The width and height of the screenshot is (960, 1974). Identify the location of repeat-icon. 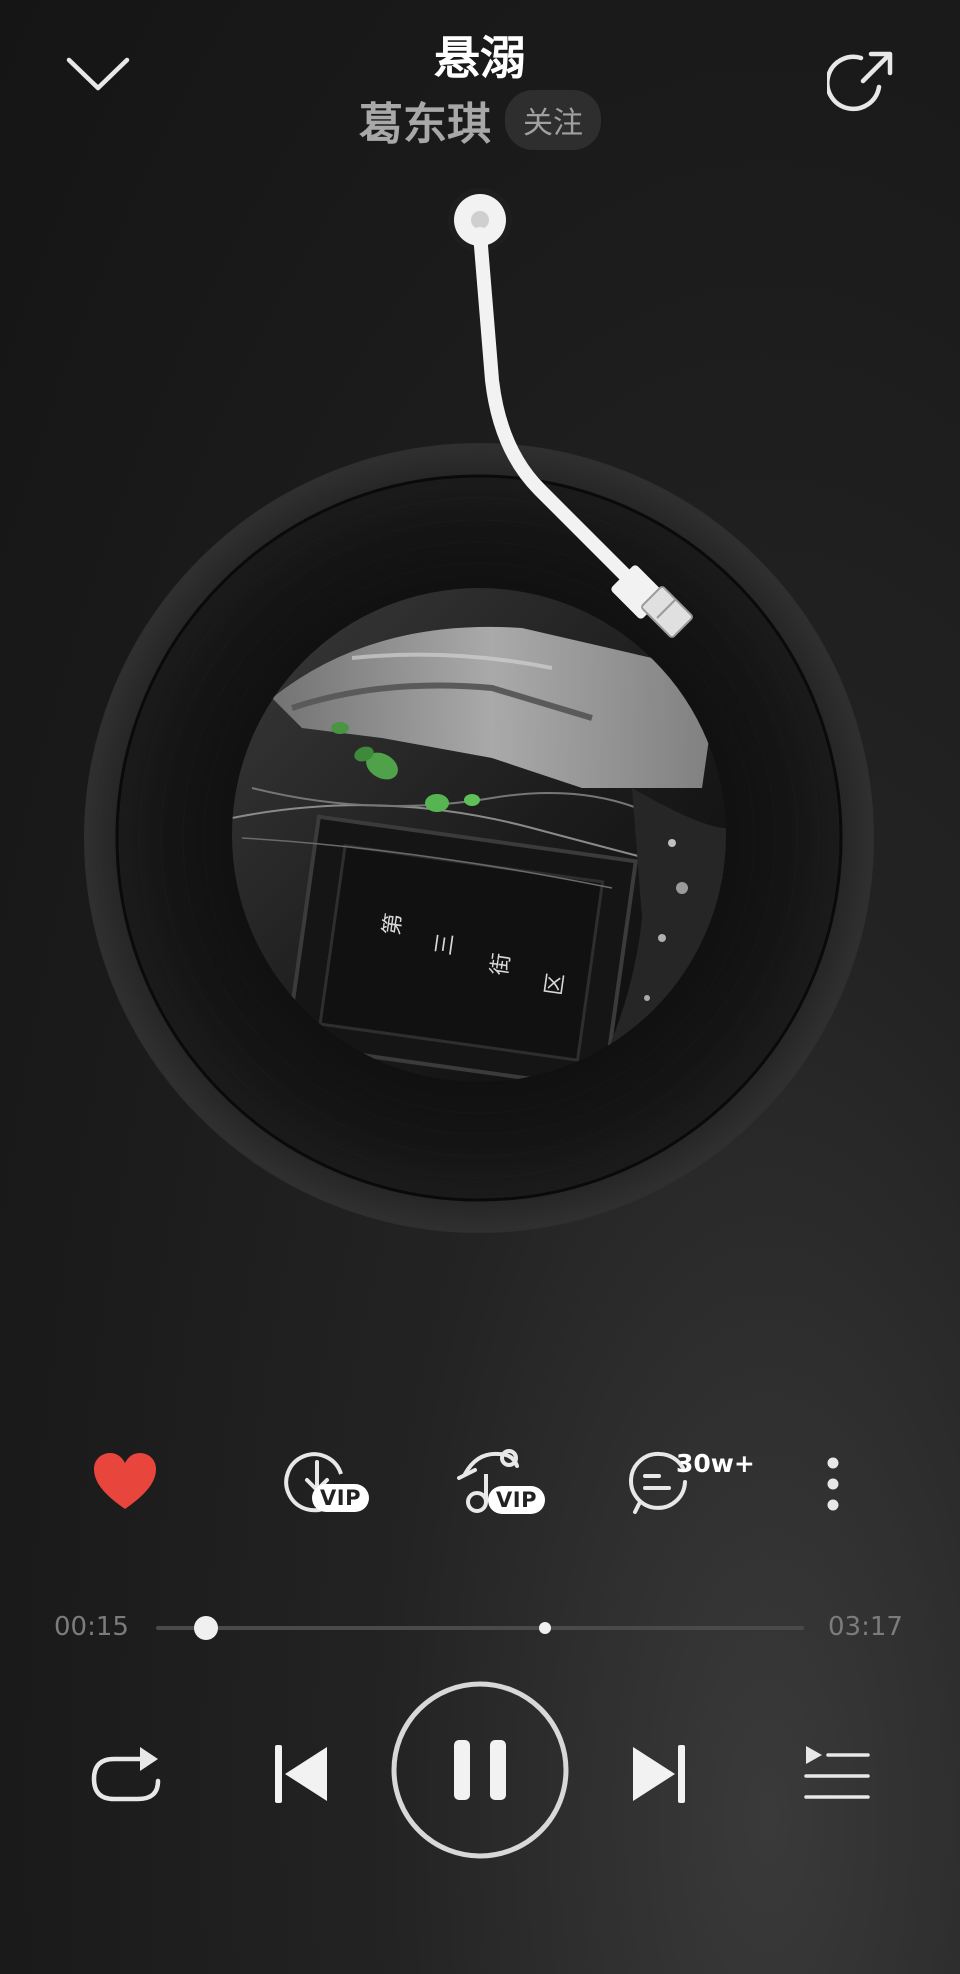
(126, 1774).